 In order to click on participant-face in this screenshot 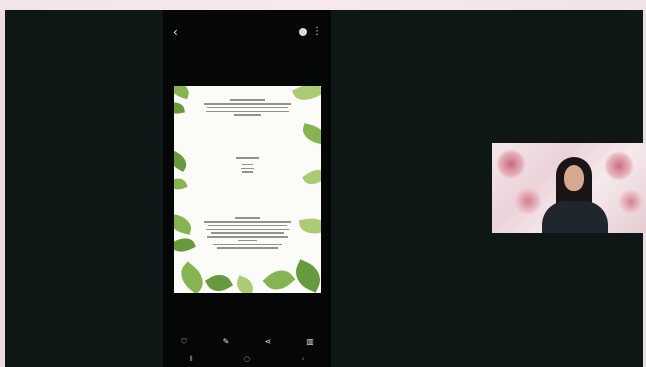, I will do `click(574, 178)`.